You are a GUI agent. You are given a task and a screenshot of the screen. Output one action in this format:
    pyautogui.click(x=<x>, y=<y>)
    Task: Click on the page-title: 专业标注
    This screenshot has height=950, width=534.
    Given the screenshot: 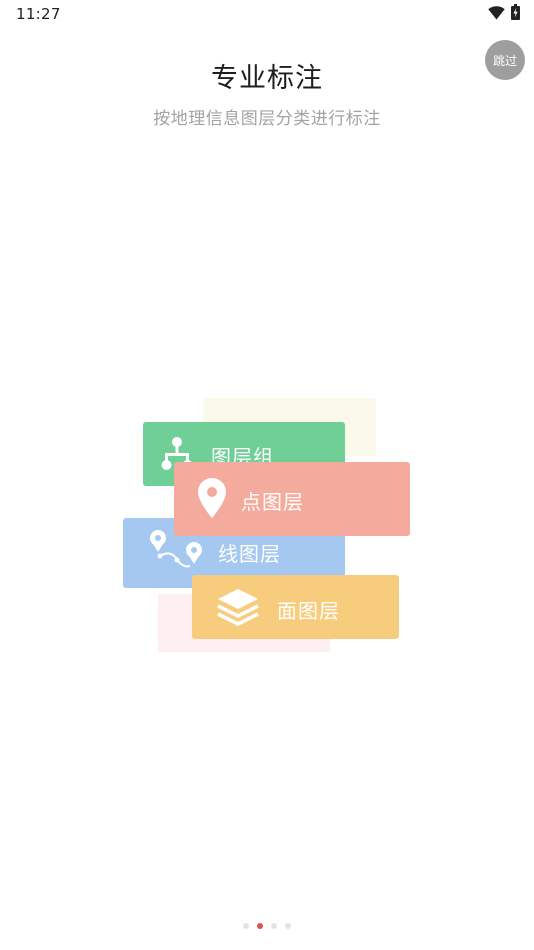 What is the action you would take?
    pyautogui.click(x=267, y=78)
    